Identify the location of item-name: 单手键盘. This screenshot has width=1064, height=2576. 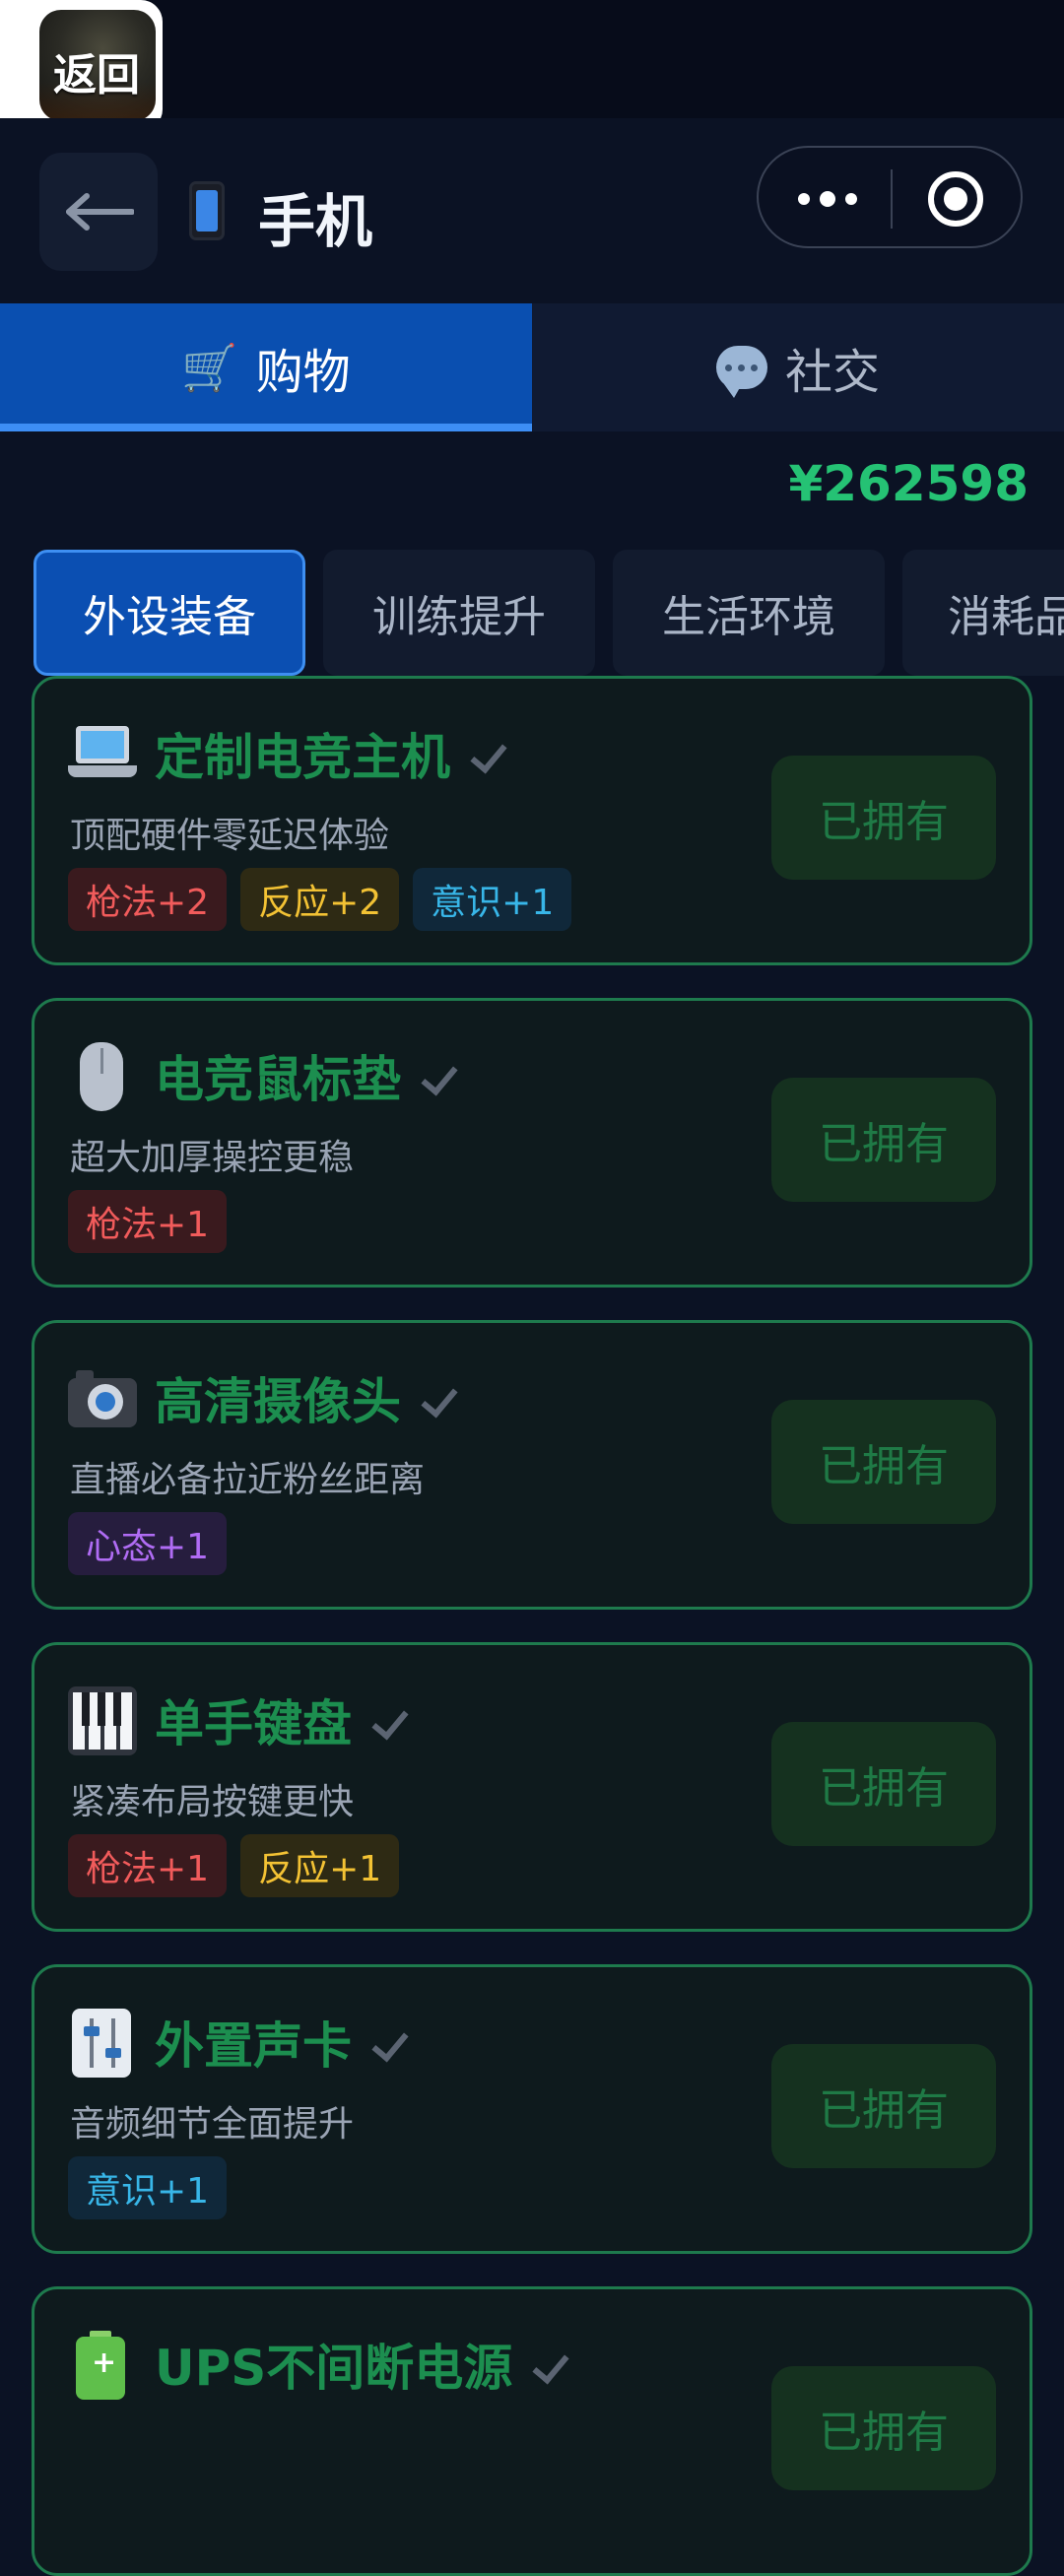
(282, 1720).